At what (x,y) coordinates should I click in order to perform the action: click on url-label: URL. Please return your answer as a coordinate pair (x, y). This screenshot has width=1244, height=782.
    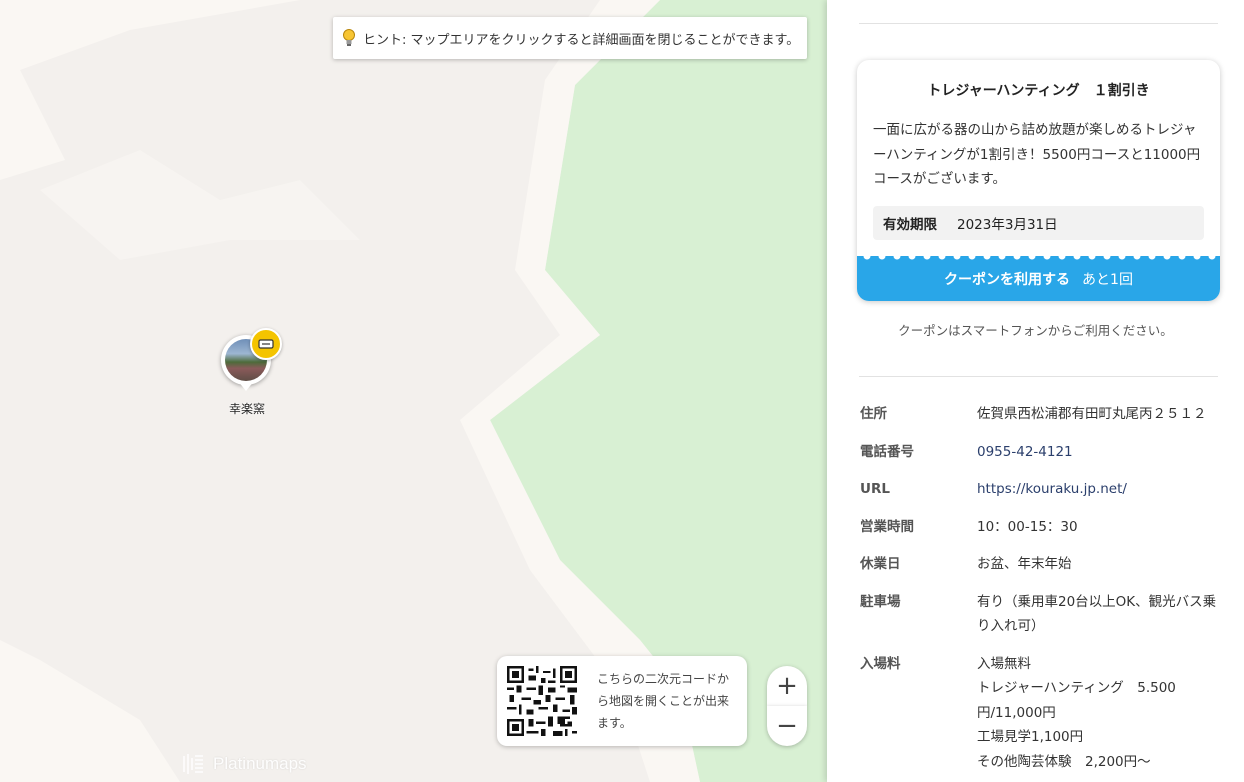
    Looking at the image, I should click on (875, 489).